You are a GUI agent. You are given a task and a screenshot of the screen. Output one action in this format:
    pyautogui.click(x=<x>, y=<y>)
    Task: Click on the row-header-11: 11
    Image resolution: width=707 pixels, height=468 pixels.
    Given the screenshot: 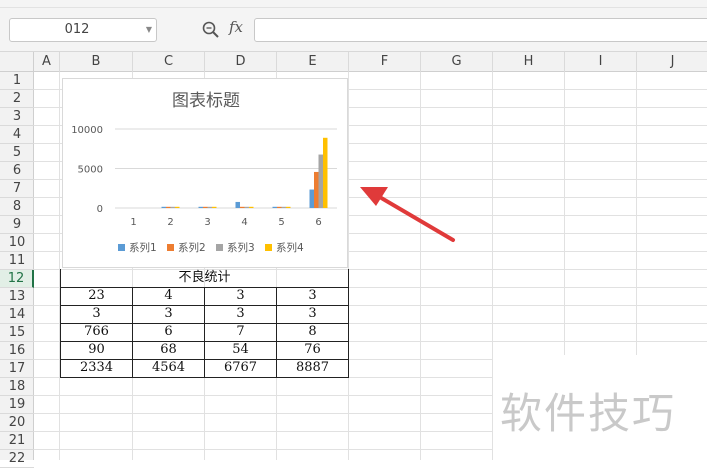 What is the action you would take?
    pyautogui.click(x=17, y=261)
    